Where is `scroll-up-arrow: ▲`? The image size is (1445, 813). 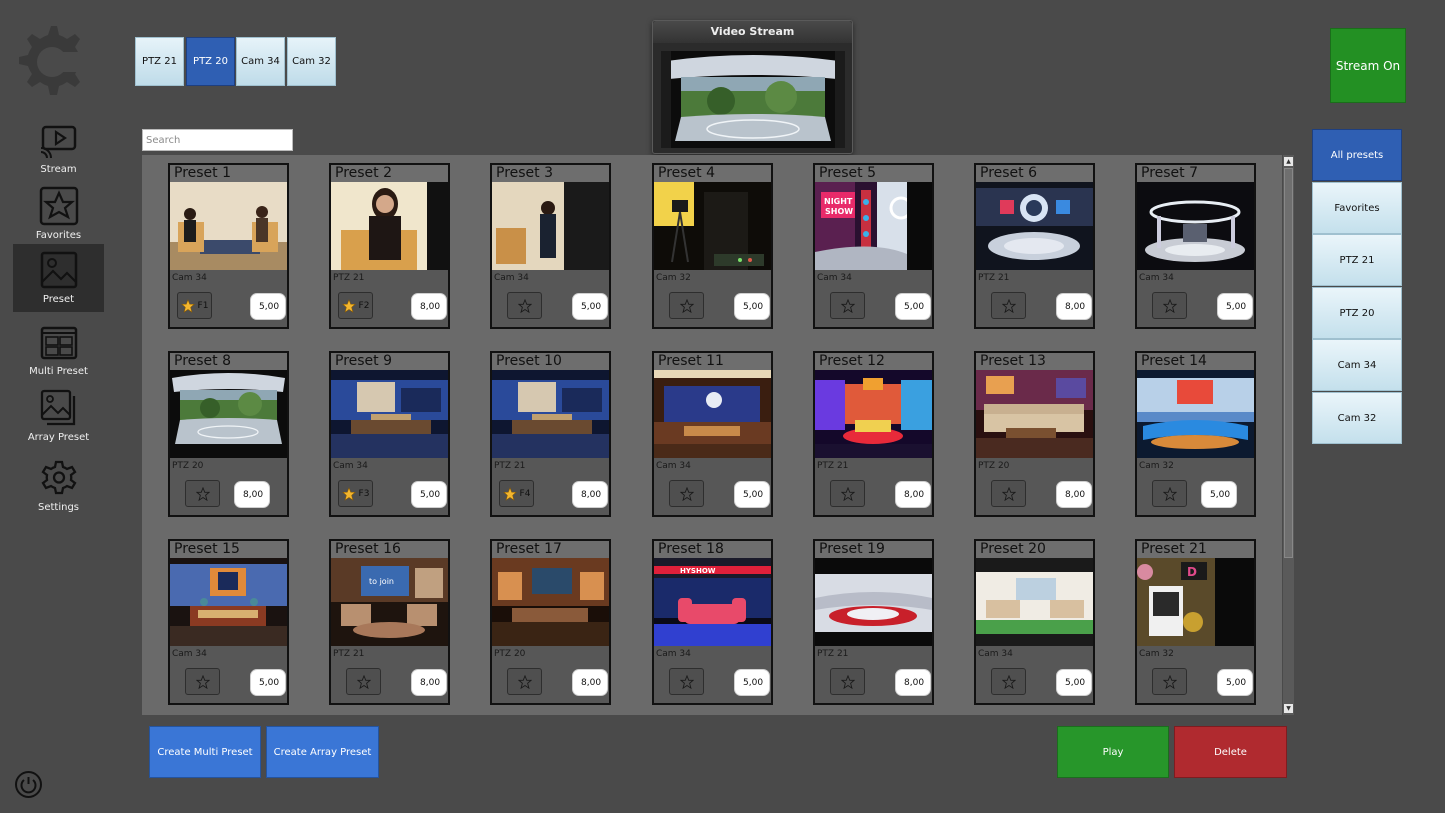
scroll-up-arrow: ▲ is located at coordinates (1288, 161).